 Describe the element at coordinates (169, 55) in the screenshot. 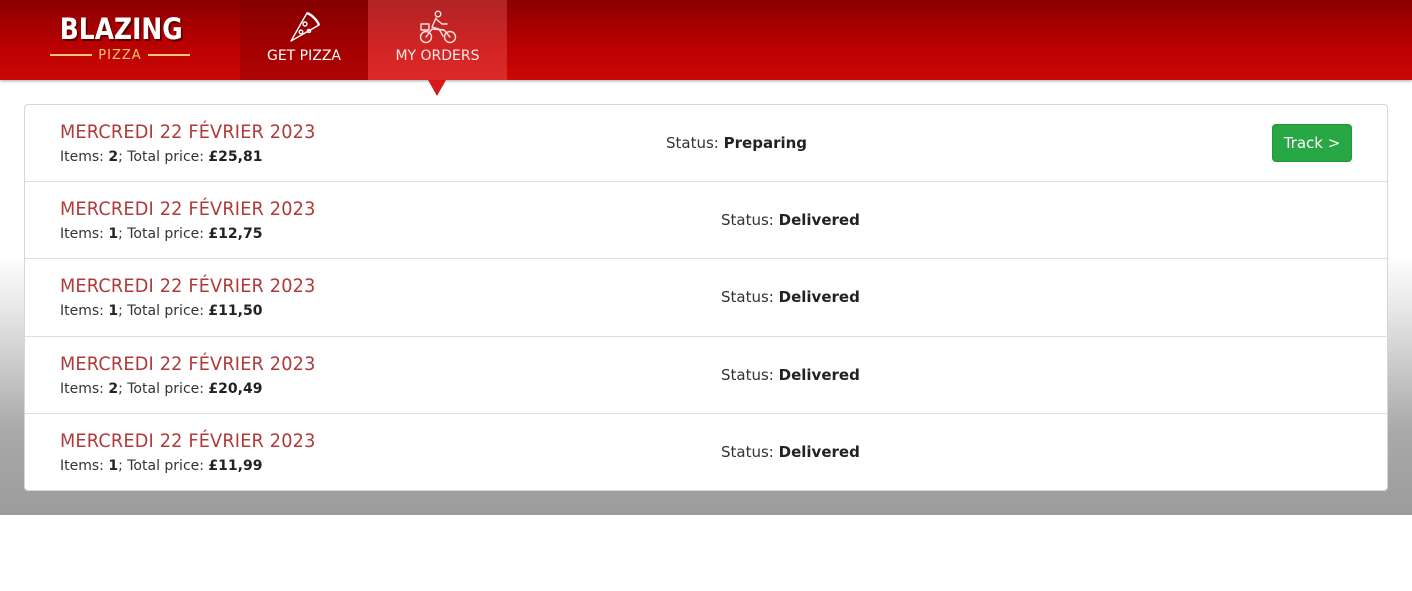

I see `logo-divider-right` at that location.